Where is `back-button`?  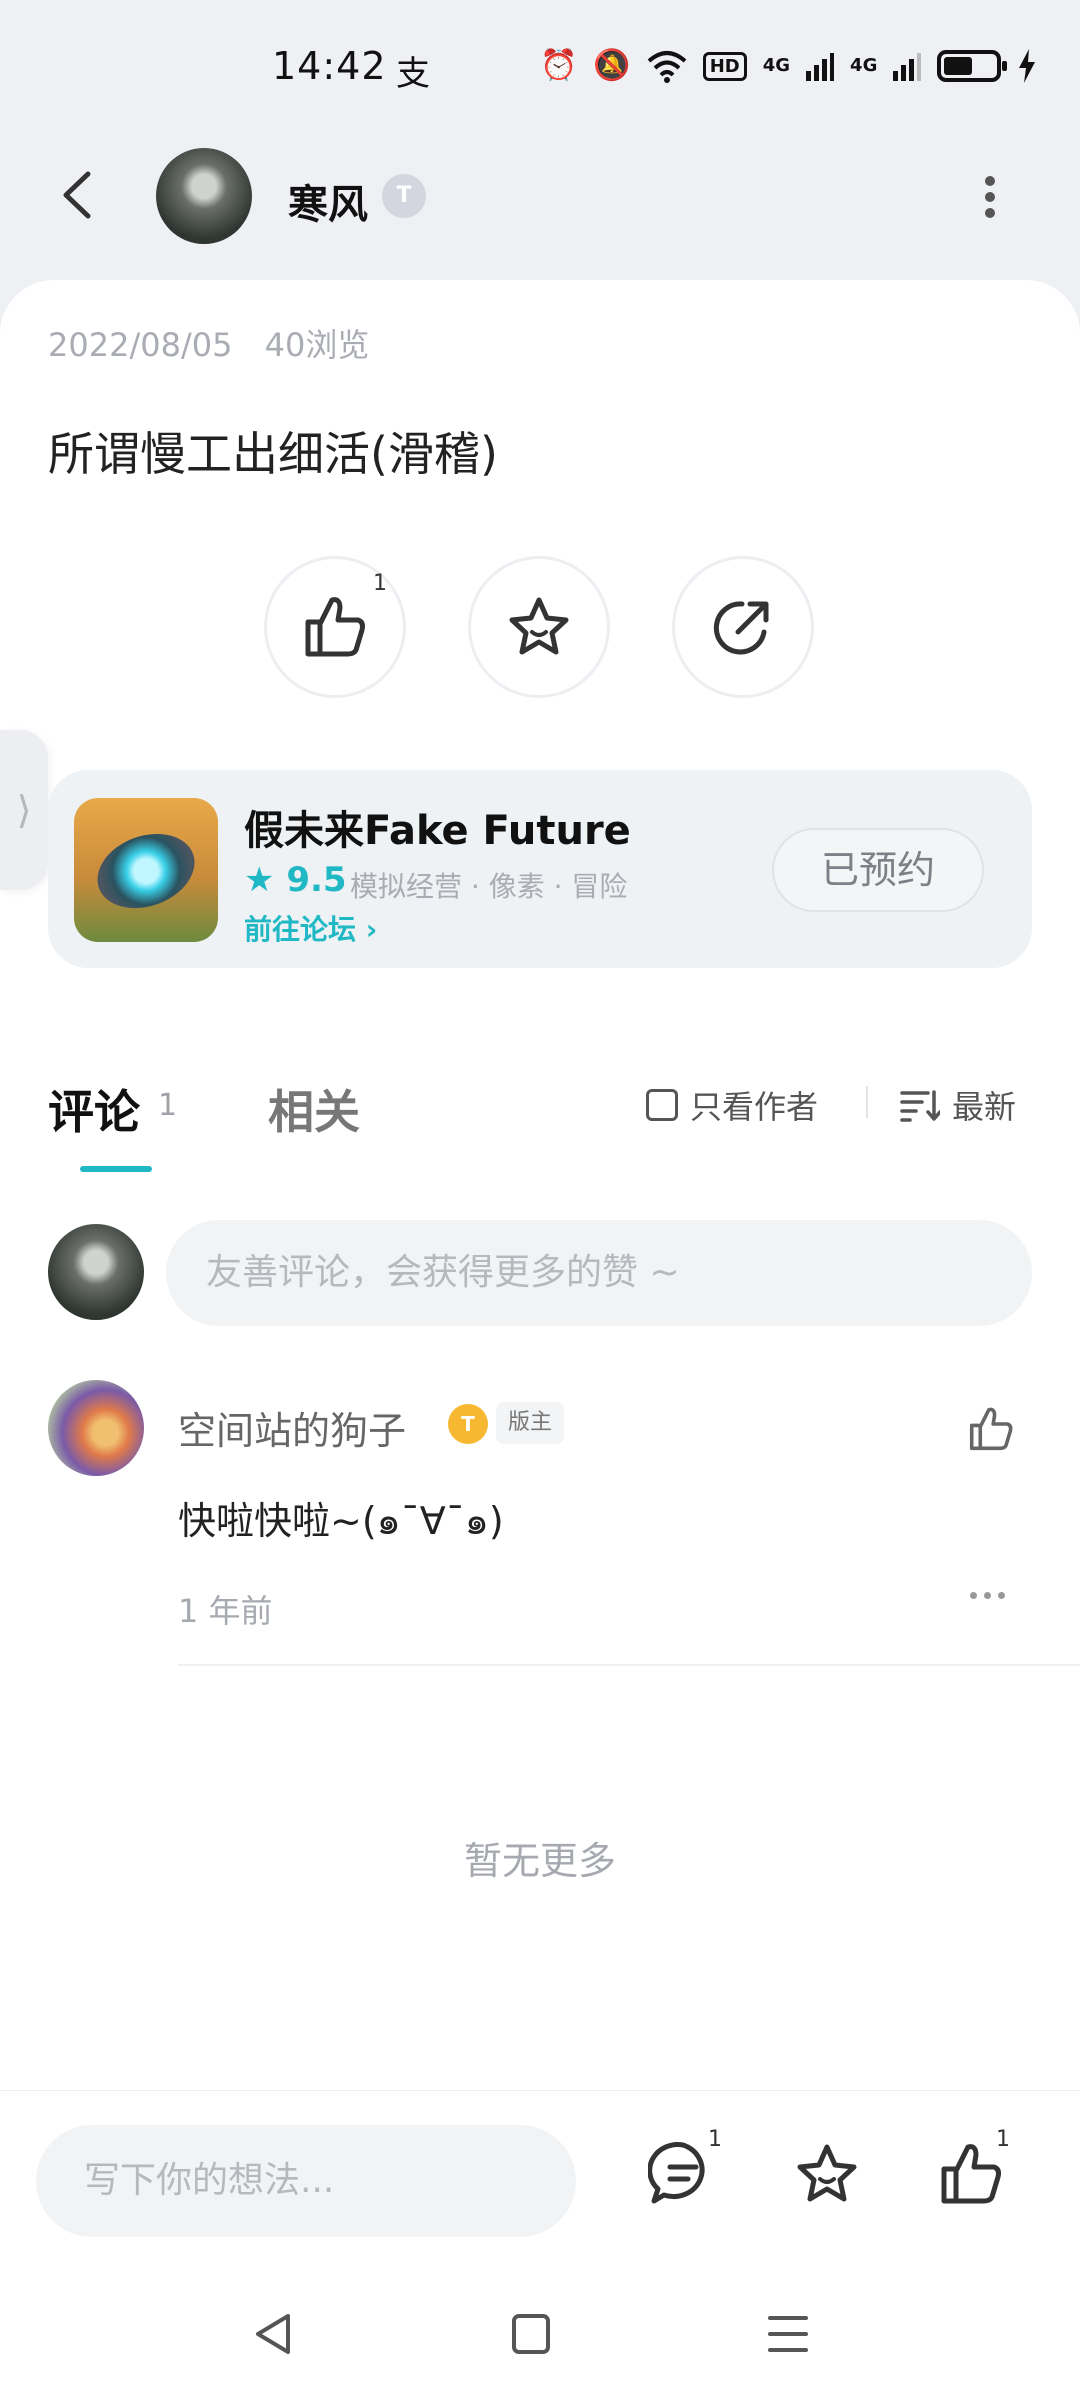
back-button is located at coordinates (78, 195).